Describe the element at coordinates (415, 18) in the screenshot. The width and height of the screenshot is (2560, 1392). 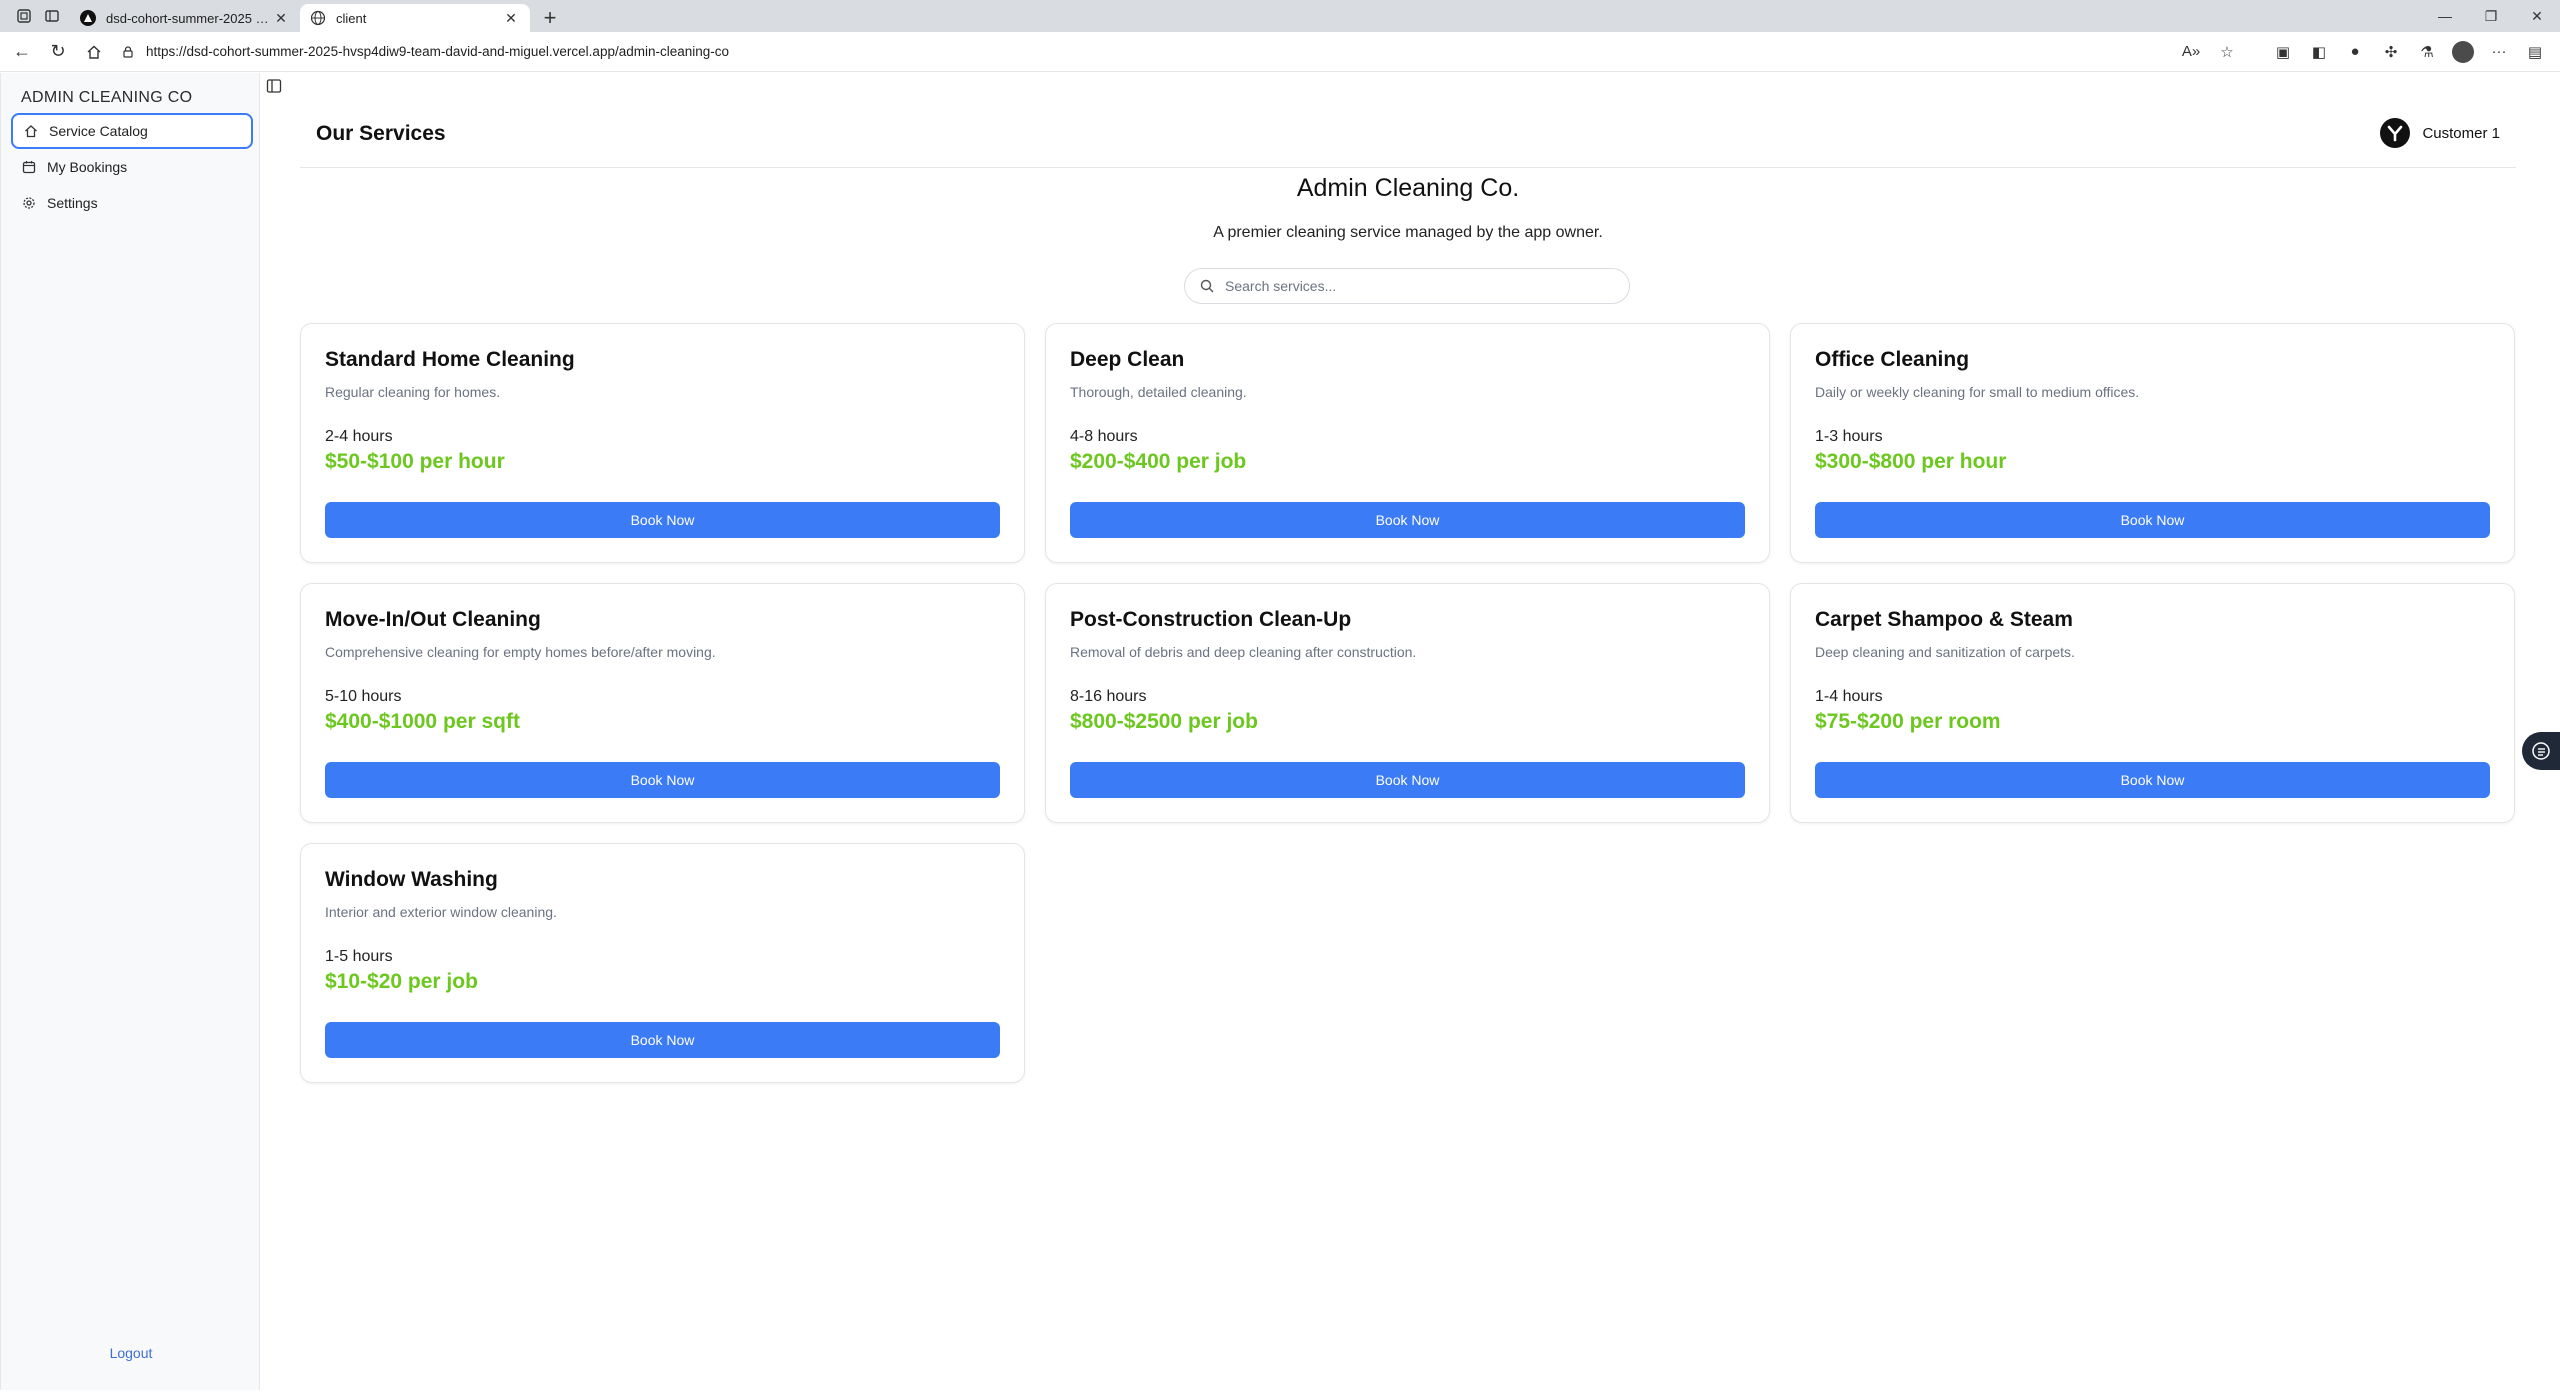
I see `browser-tab-client: client ✕` at that location.